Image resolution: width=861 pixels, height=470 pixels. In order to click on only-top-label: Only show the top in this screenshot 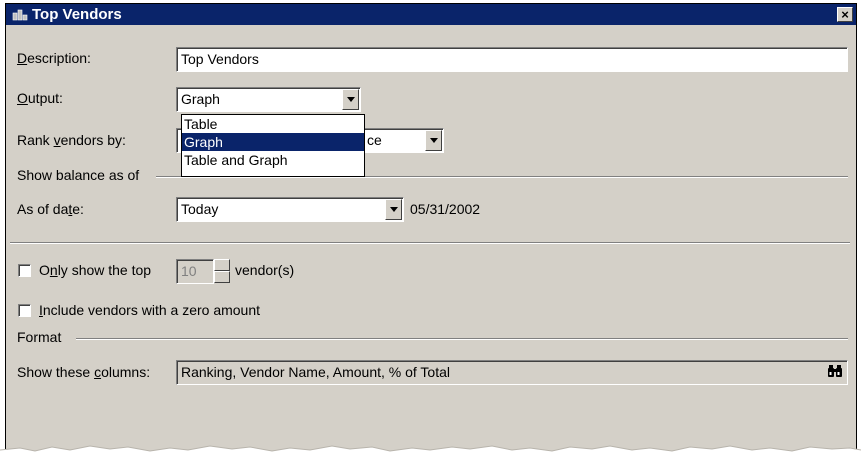, I will do `click(95, 270)`.